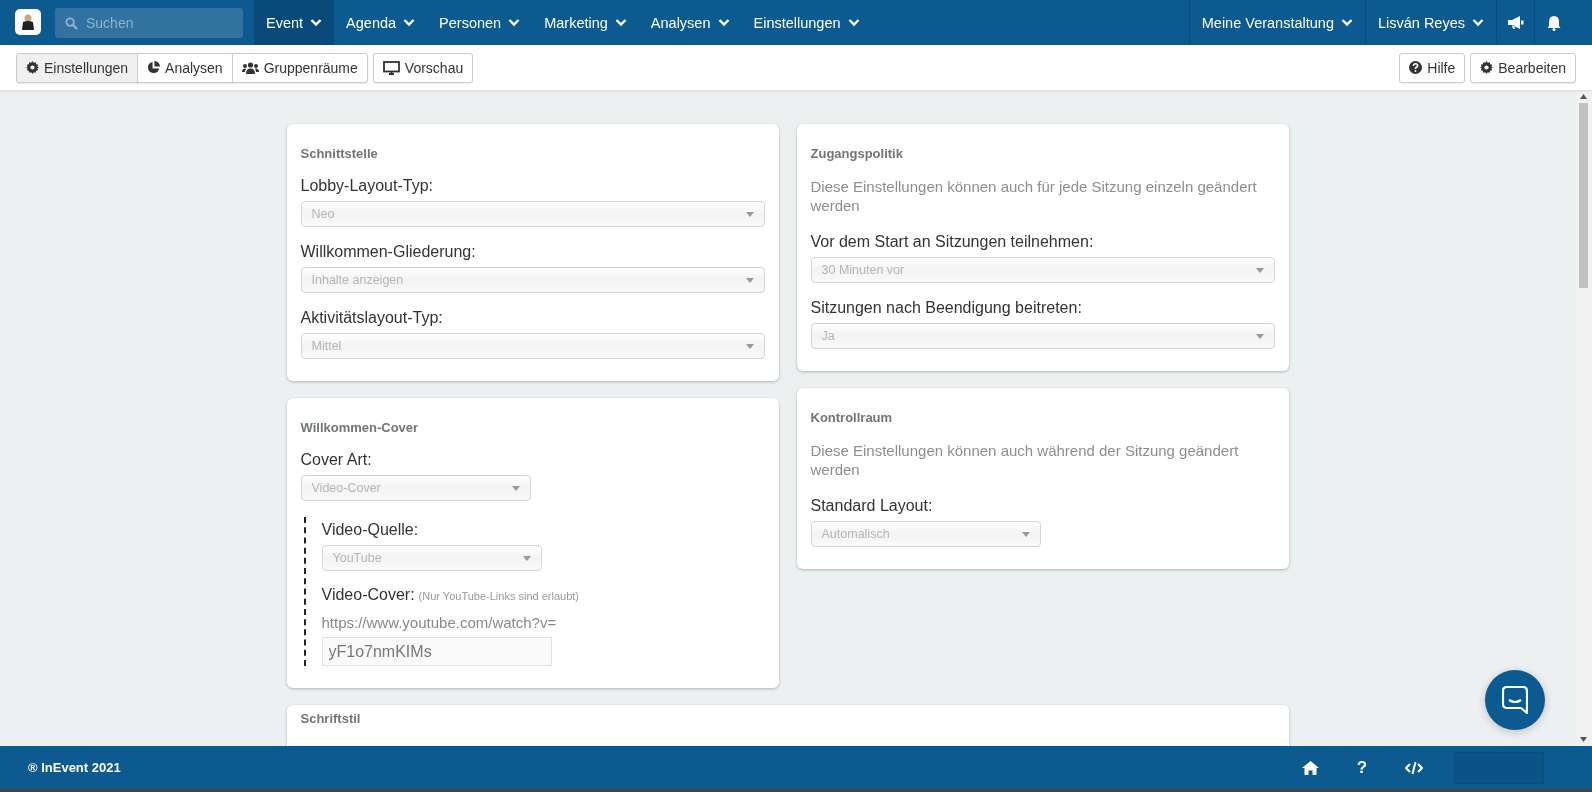 This screenshot has width=1592, height=792. I want to click on scrollbar, so click(1583, 418).